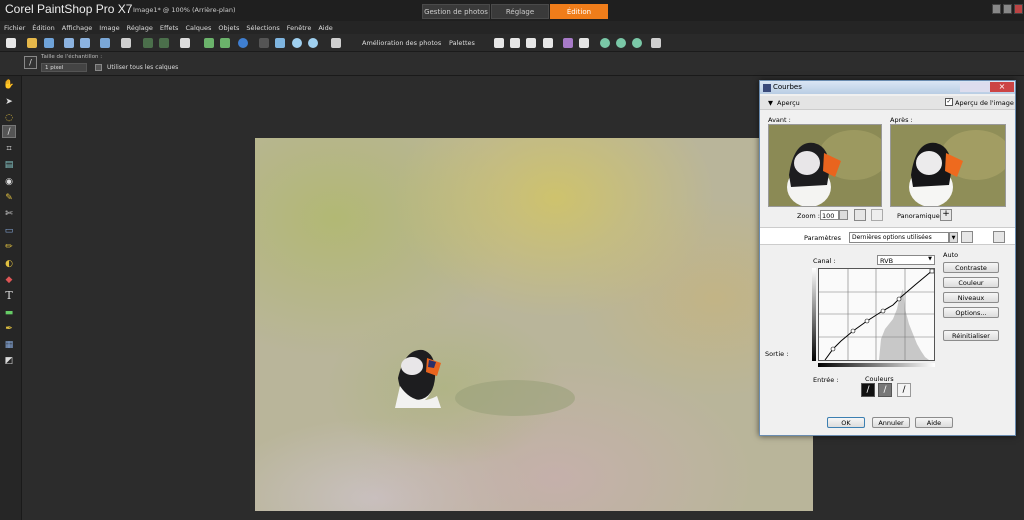  I want to click on text-tool-icon: T, so click(9, 295).